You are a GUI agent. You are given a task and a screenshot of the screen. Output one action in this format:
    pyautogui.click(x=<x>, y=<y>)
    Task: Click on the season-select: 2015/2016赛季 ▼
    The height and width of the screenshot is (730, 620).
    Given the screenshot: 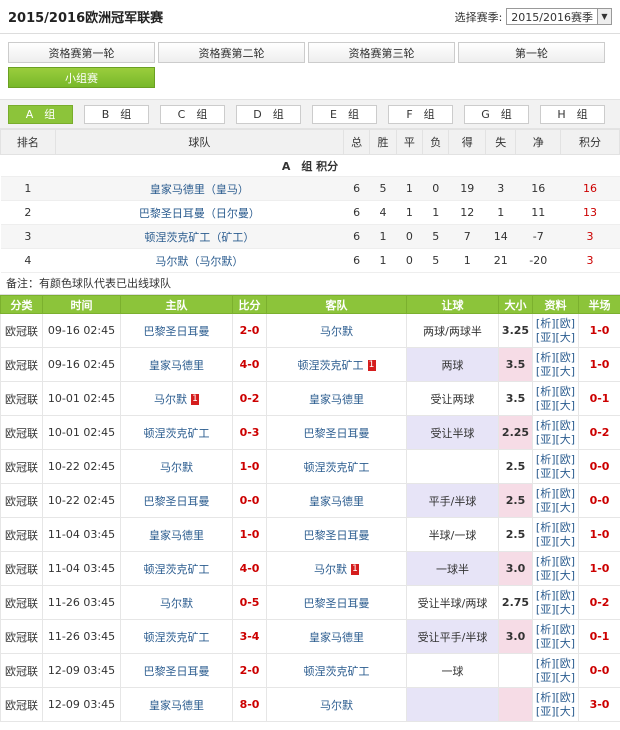 What is the action you would take?
    pyautogui.click(x=559, y=16)
    